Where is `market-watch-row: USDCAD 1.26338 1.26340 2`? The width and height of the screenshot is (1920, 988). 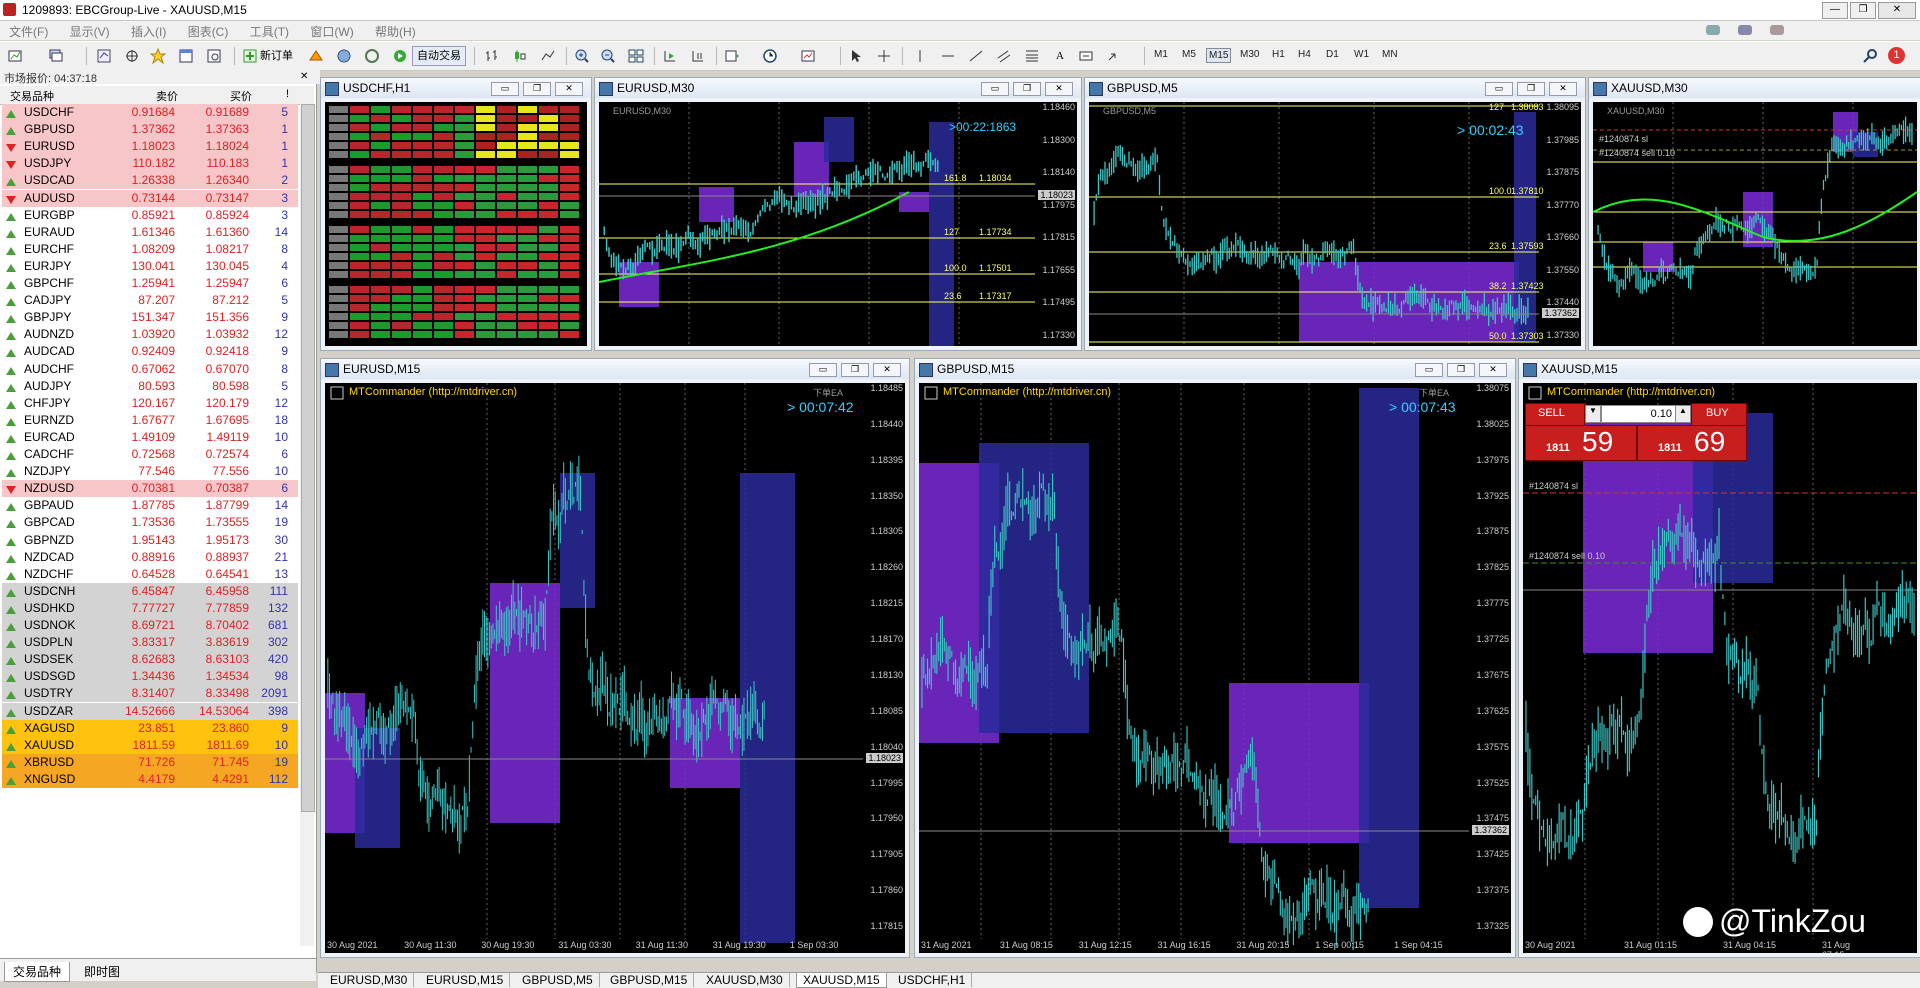
market-watch-row: USDCAD 1.26338 1.26340 2 is located at coordinates (150, 181).